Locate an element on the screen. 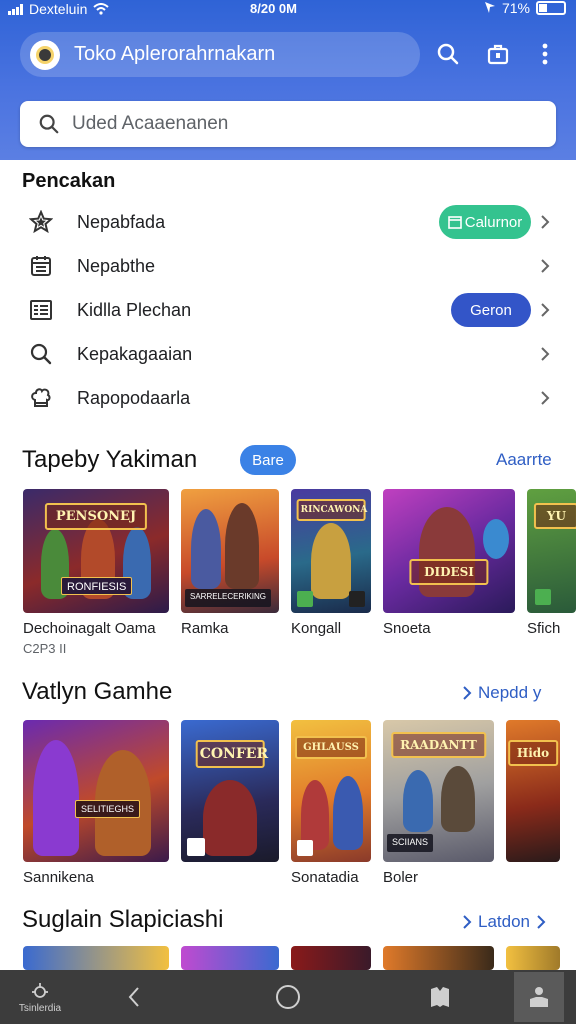  battery-icon is located at coordinates (551, 8).